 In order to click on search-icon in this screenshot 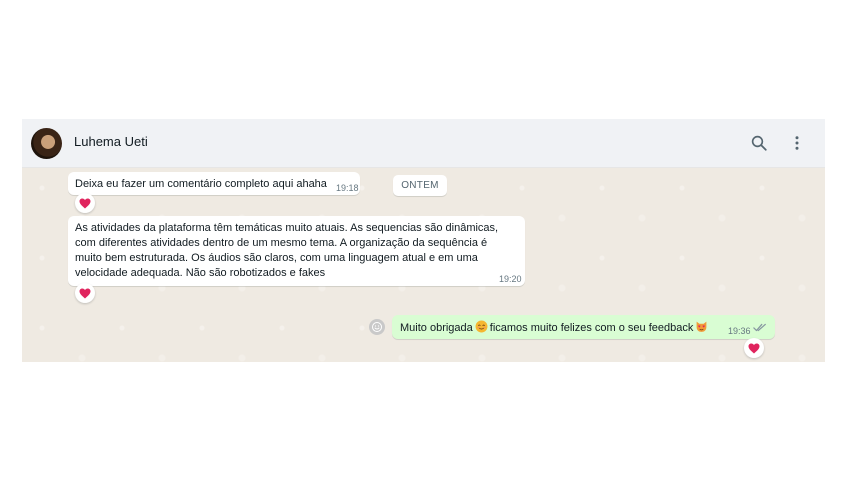, I will do `click(759, 143)`.